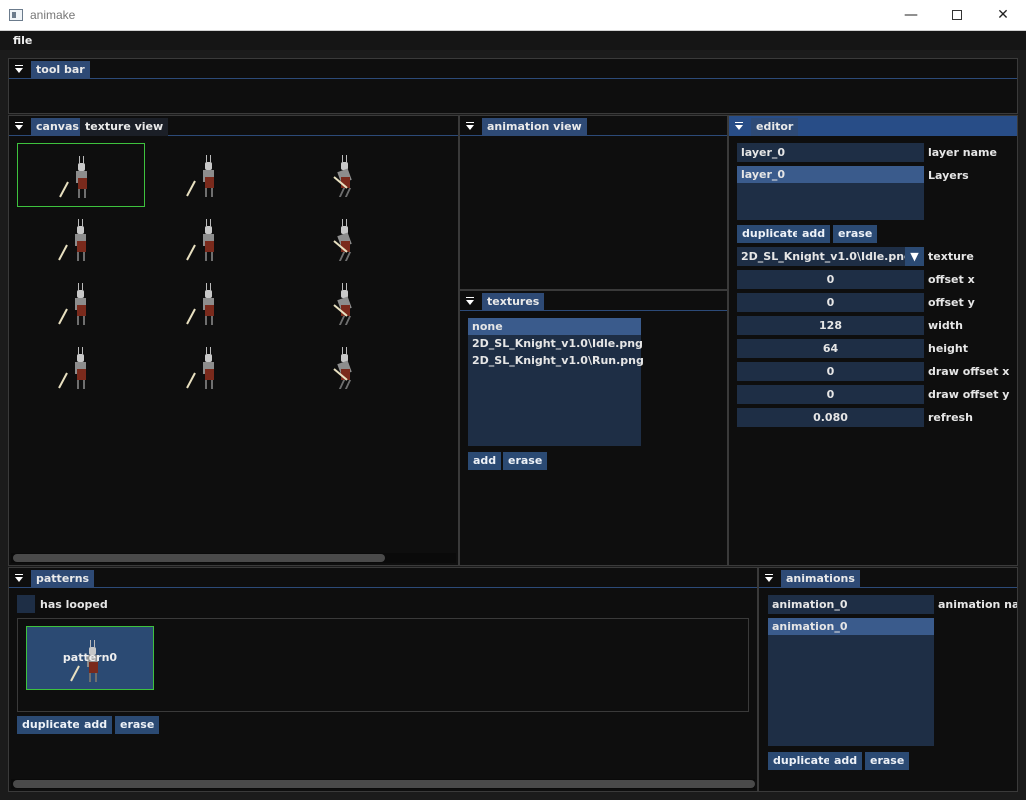 The image size is (1026, 800). I want to click on textures-add-button: add, so click(485, 461).